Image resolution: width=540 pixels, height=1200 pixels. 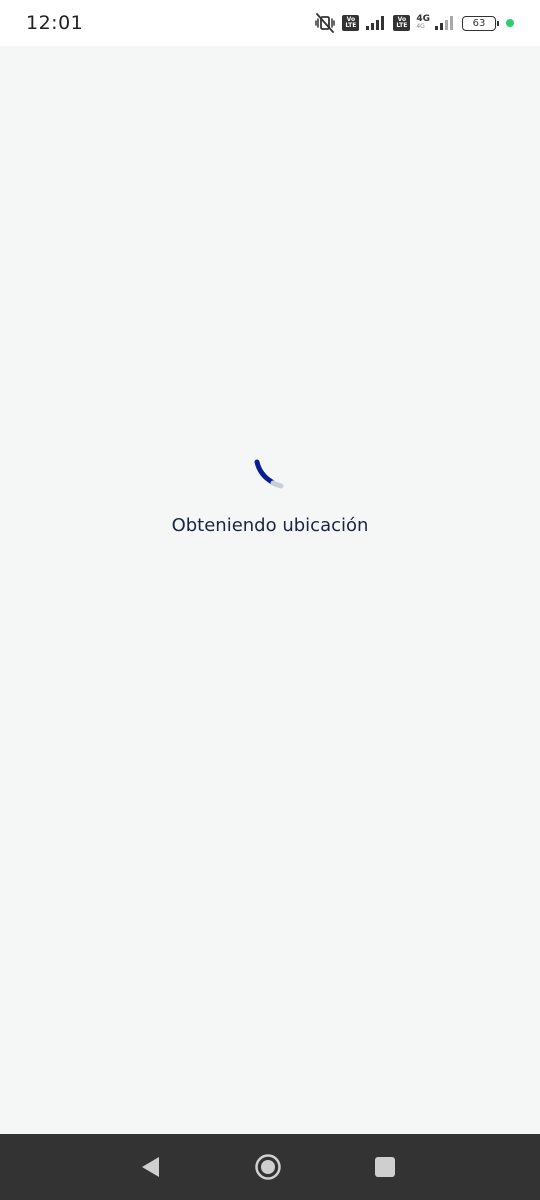 What do you see at coordinates (423, 19) in the screenshot?
I see `network-type-label: 4G` at bounding box center [423, 19].